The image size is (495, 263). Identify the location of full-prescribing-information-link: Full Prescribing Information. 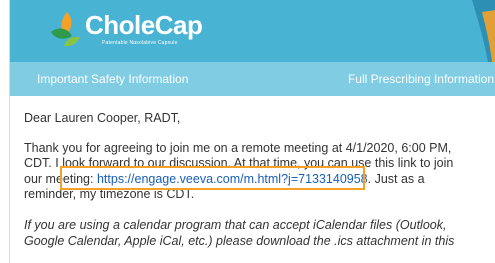
(421, 79).